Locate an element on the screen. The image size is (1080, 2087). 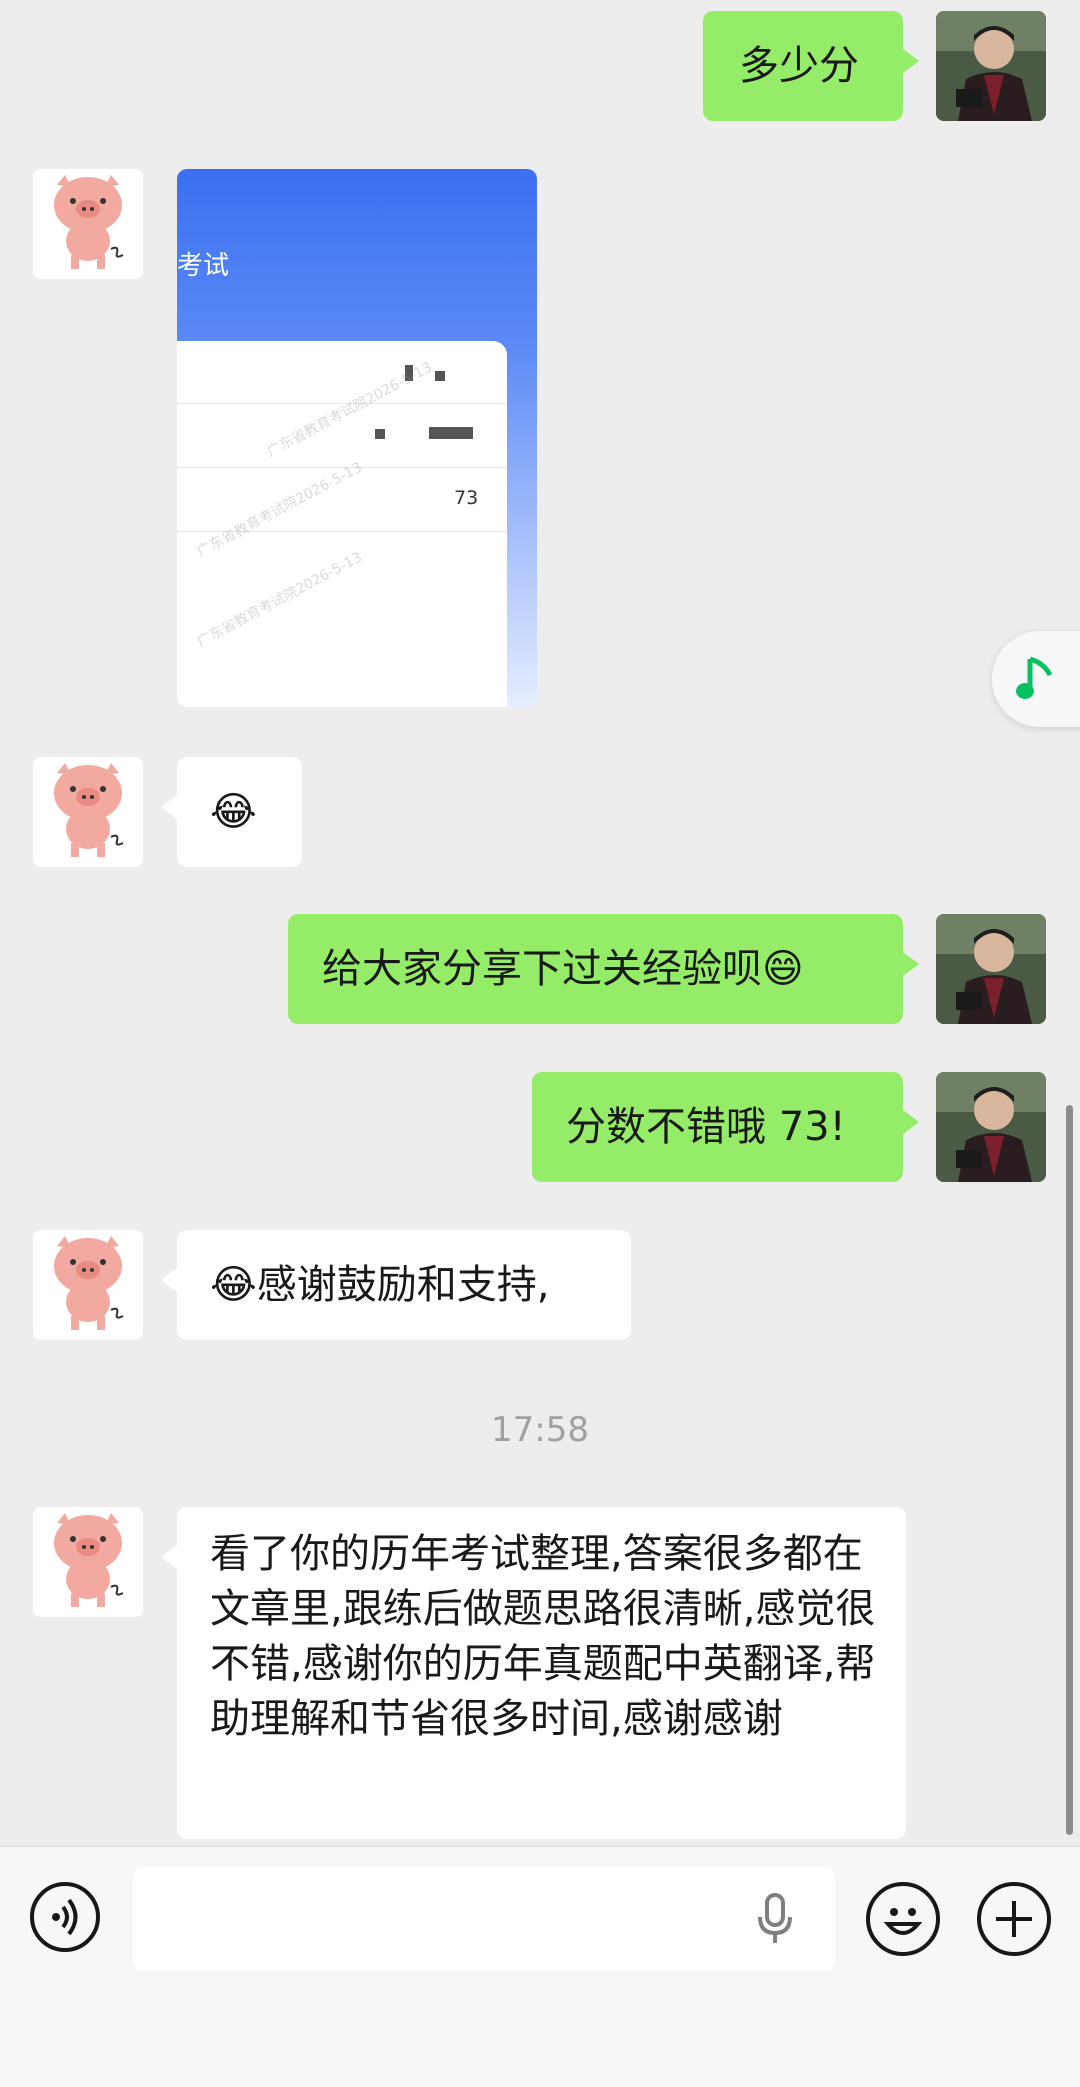
message-input is located at coordinates (484, 1919).